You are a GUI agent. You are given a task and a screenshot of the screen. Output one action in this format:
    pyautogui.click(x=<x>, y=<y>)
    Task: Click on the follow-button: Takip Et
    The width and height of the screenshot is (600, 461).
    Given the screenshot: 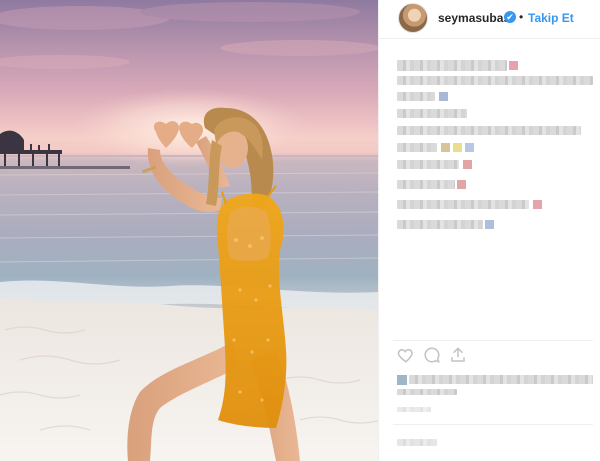 What is the action you would take?
    pyautogui.click(x=551, y=18)
    